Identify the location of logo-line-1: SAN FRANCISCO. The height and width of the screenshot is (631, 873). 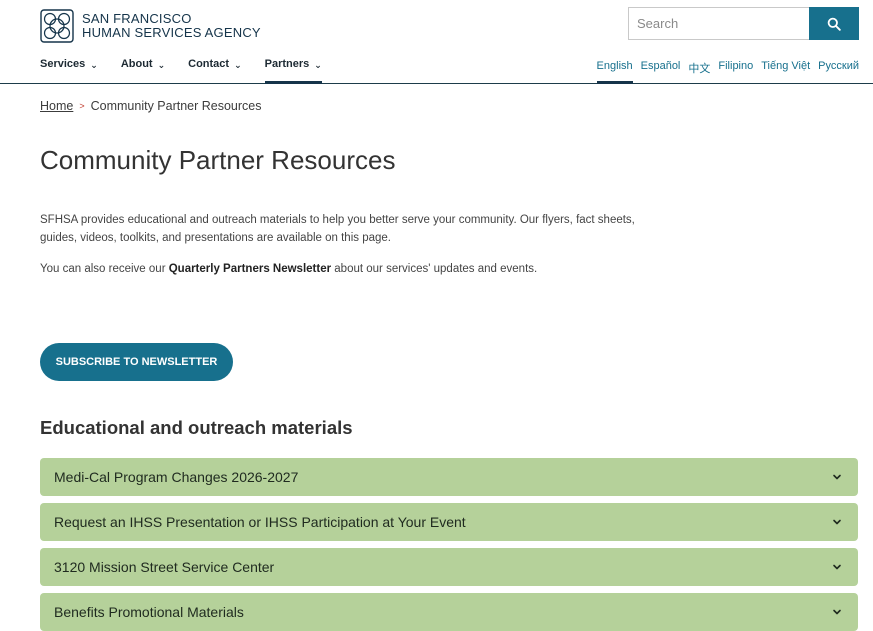
(137, 18).